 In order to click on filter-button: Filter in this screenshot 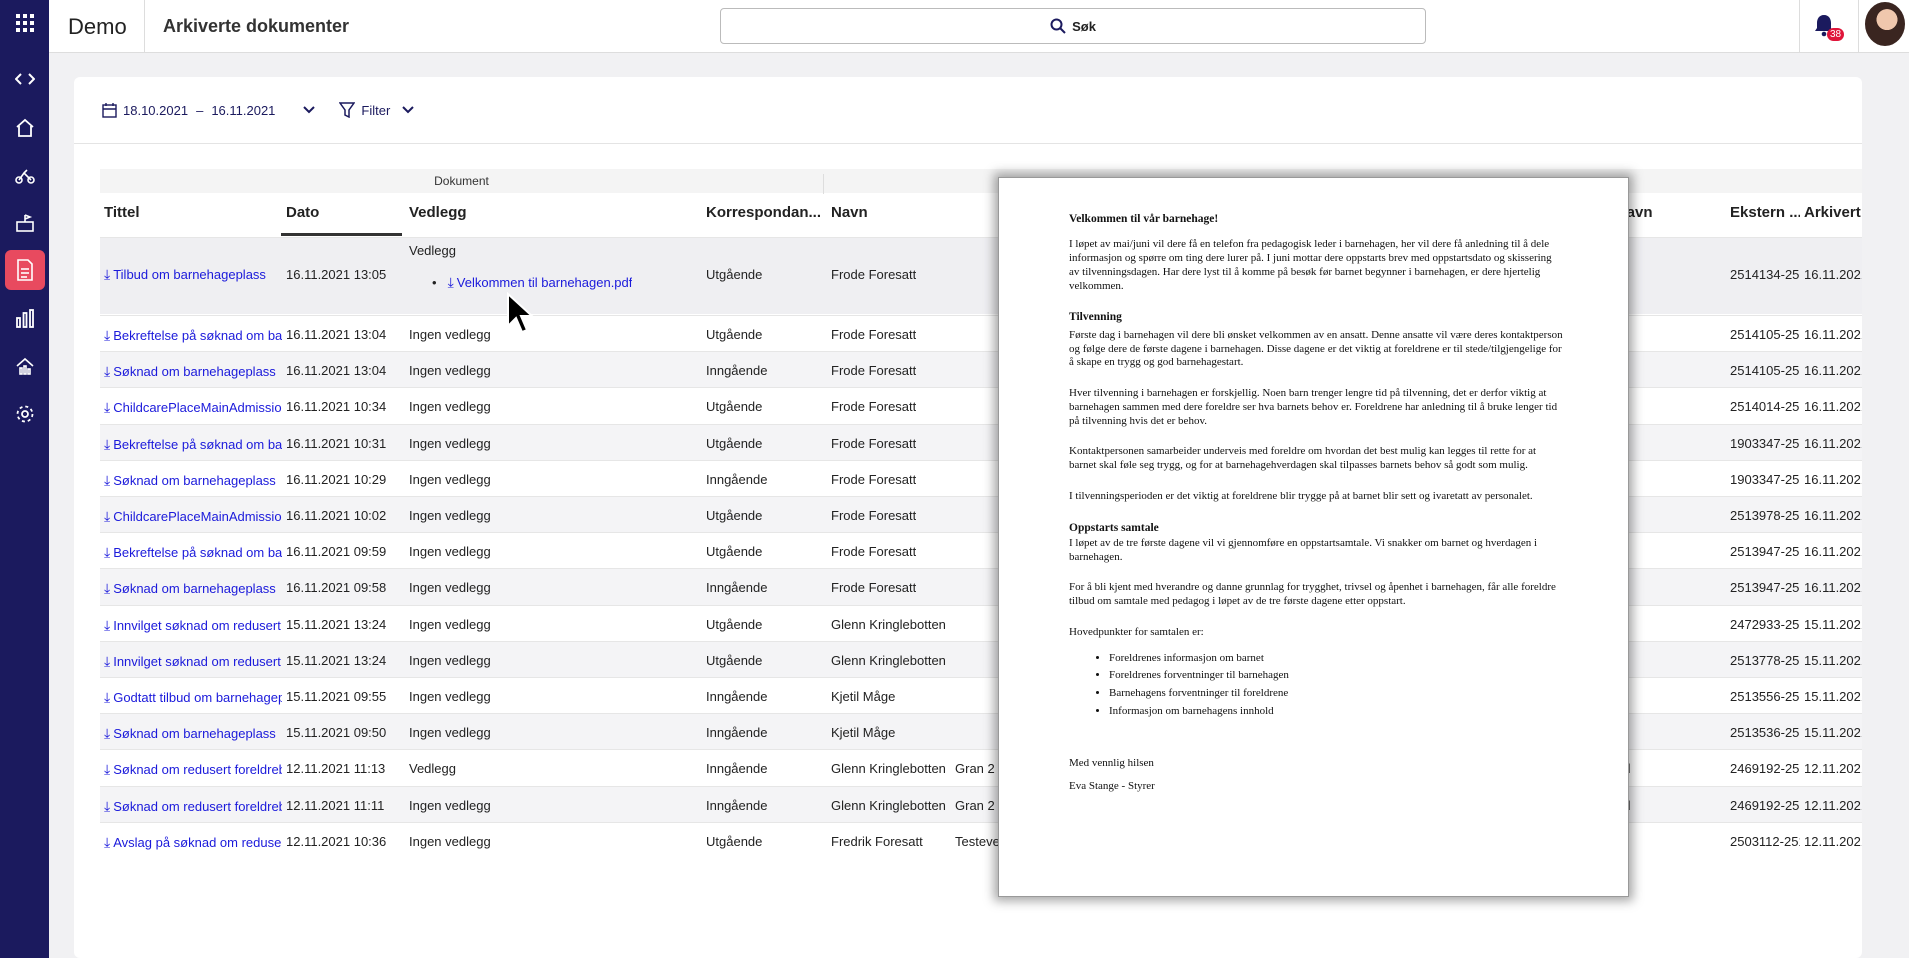, I will do `click(377, 110)`.